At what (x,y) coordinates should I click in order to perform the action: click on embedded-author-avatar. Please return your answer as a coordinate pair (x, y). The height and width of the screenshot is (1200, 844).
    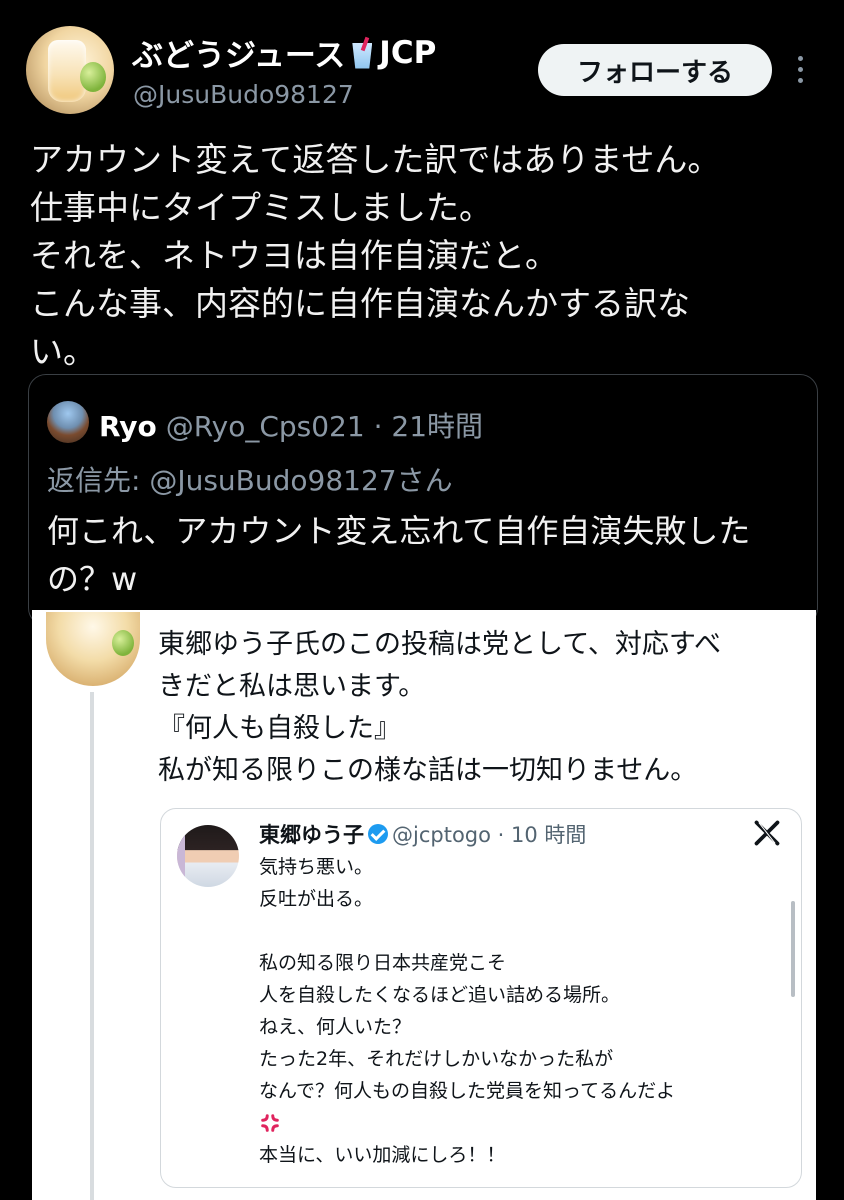
    Looking at the image, I should click on (208, 856).